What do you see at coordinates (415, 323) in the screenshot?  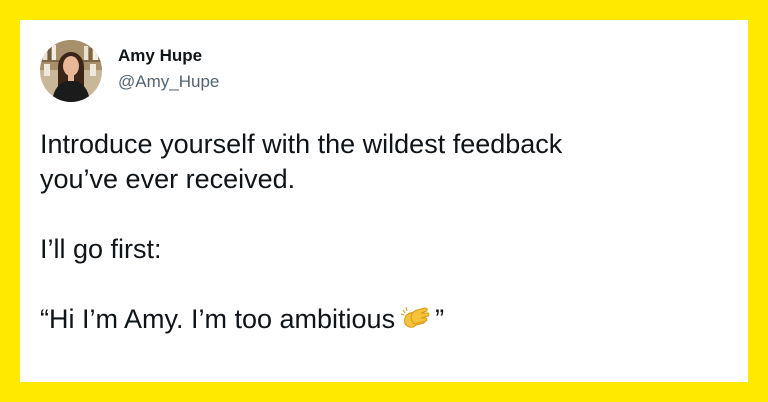 I see `clapping-hands-icon` at bounding box center [415, 323].